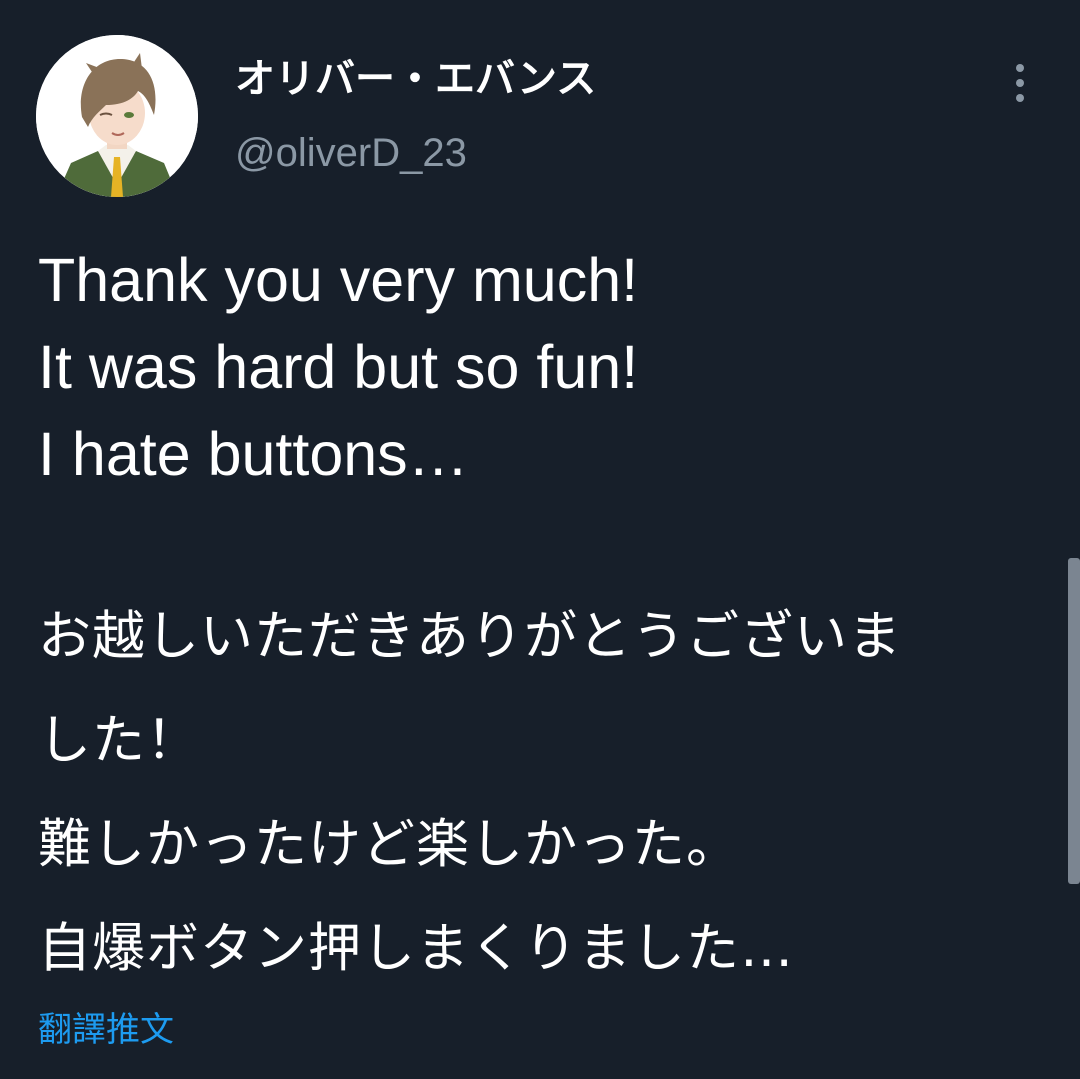  I want to click on more-options-button, so click(1020, 83).